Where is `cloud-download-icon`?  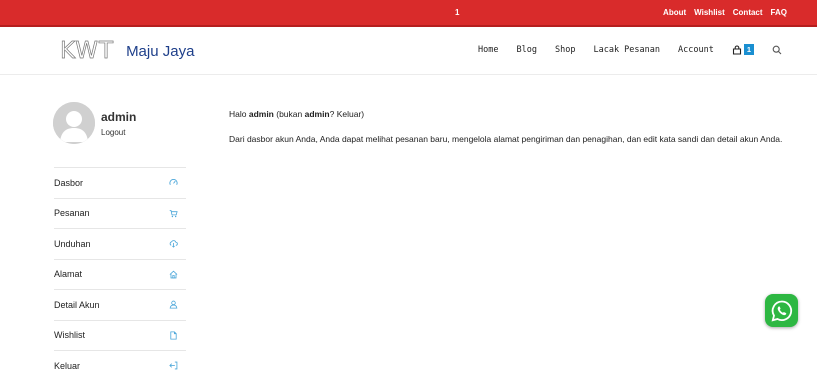 cloud-download-icon is located at coordinates (173, 243).